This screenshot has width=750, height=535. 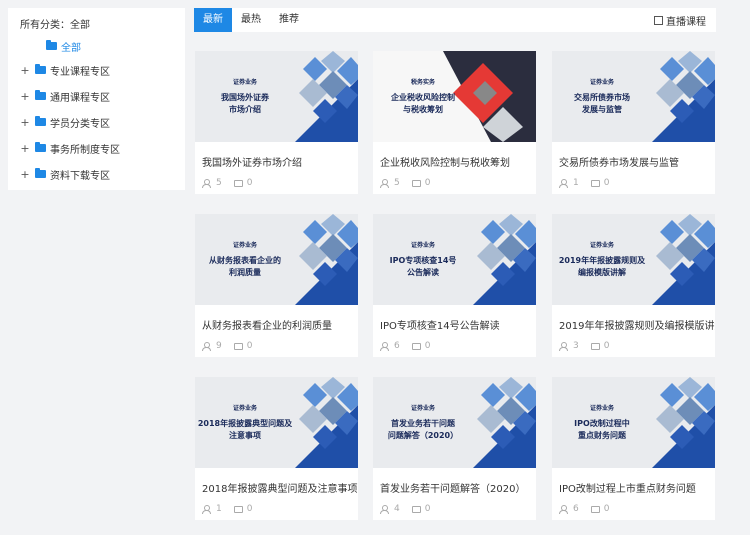 I want to click on course-card: 证券业务 我国场外证券 市场介绍 我国场外证券市场介绍 5 0, so click(x=276, y=122).